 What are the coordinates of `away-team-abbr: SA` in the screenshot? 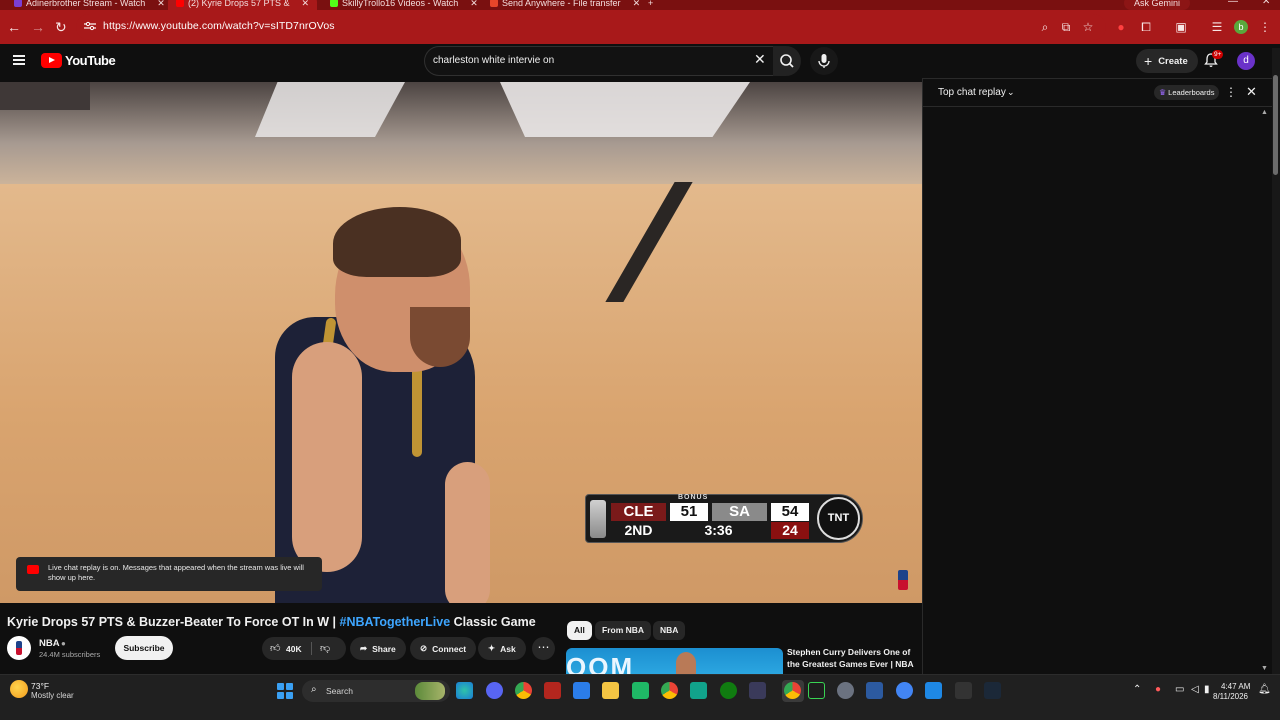 It's located at (739, 512).